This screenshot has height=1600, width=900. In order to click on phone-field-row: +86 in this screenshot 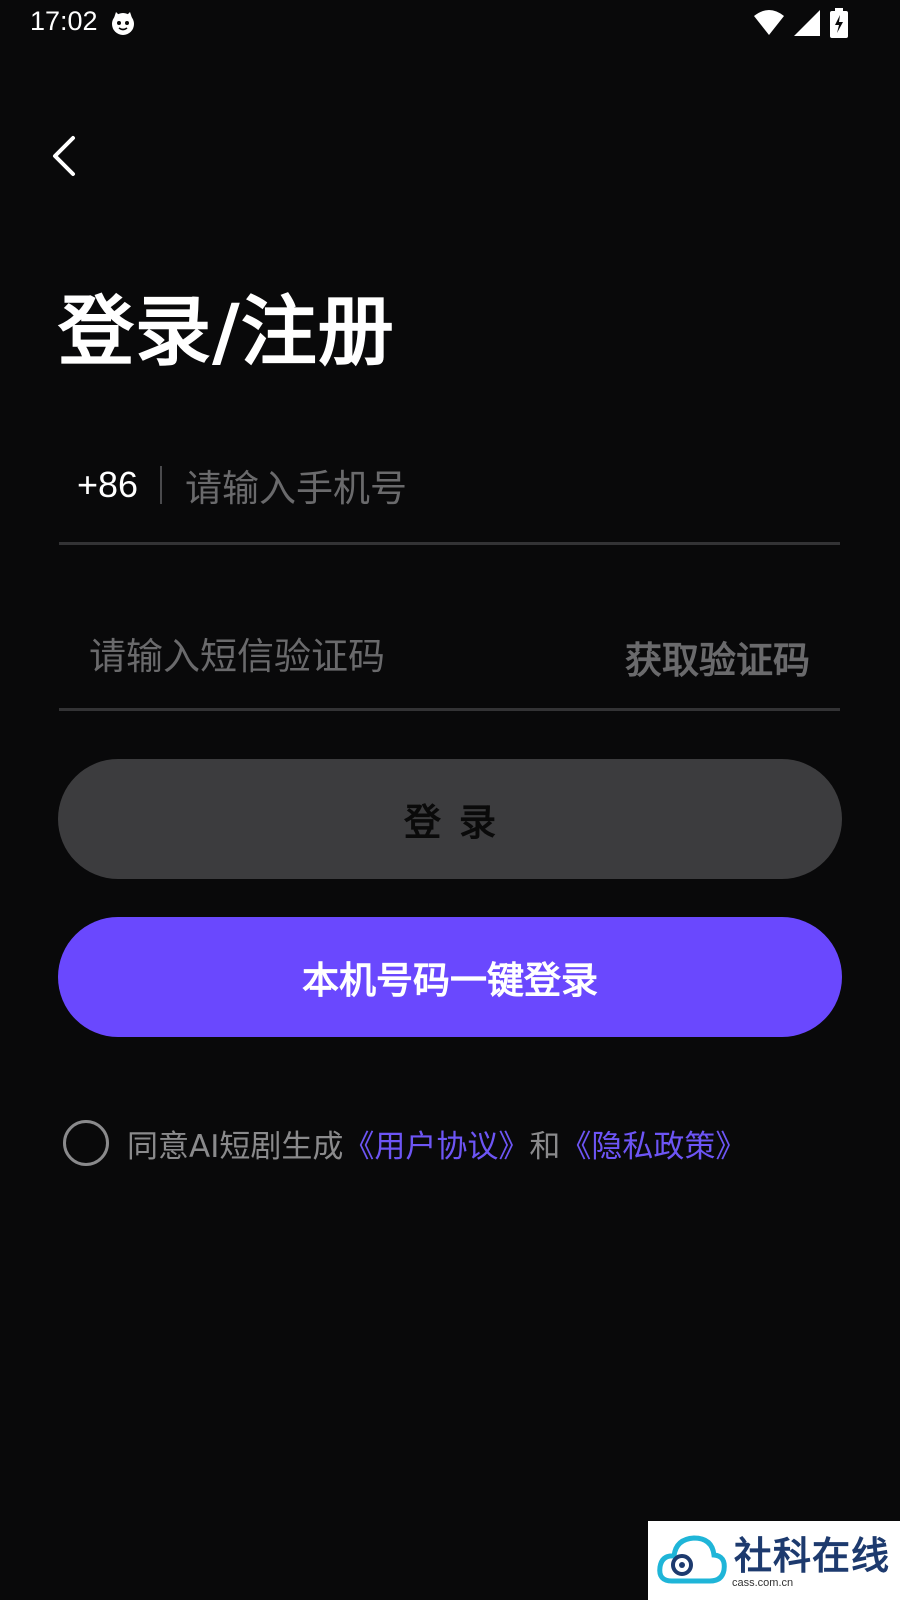, I will do `click(449, 502)`.